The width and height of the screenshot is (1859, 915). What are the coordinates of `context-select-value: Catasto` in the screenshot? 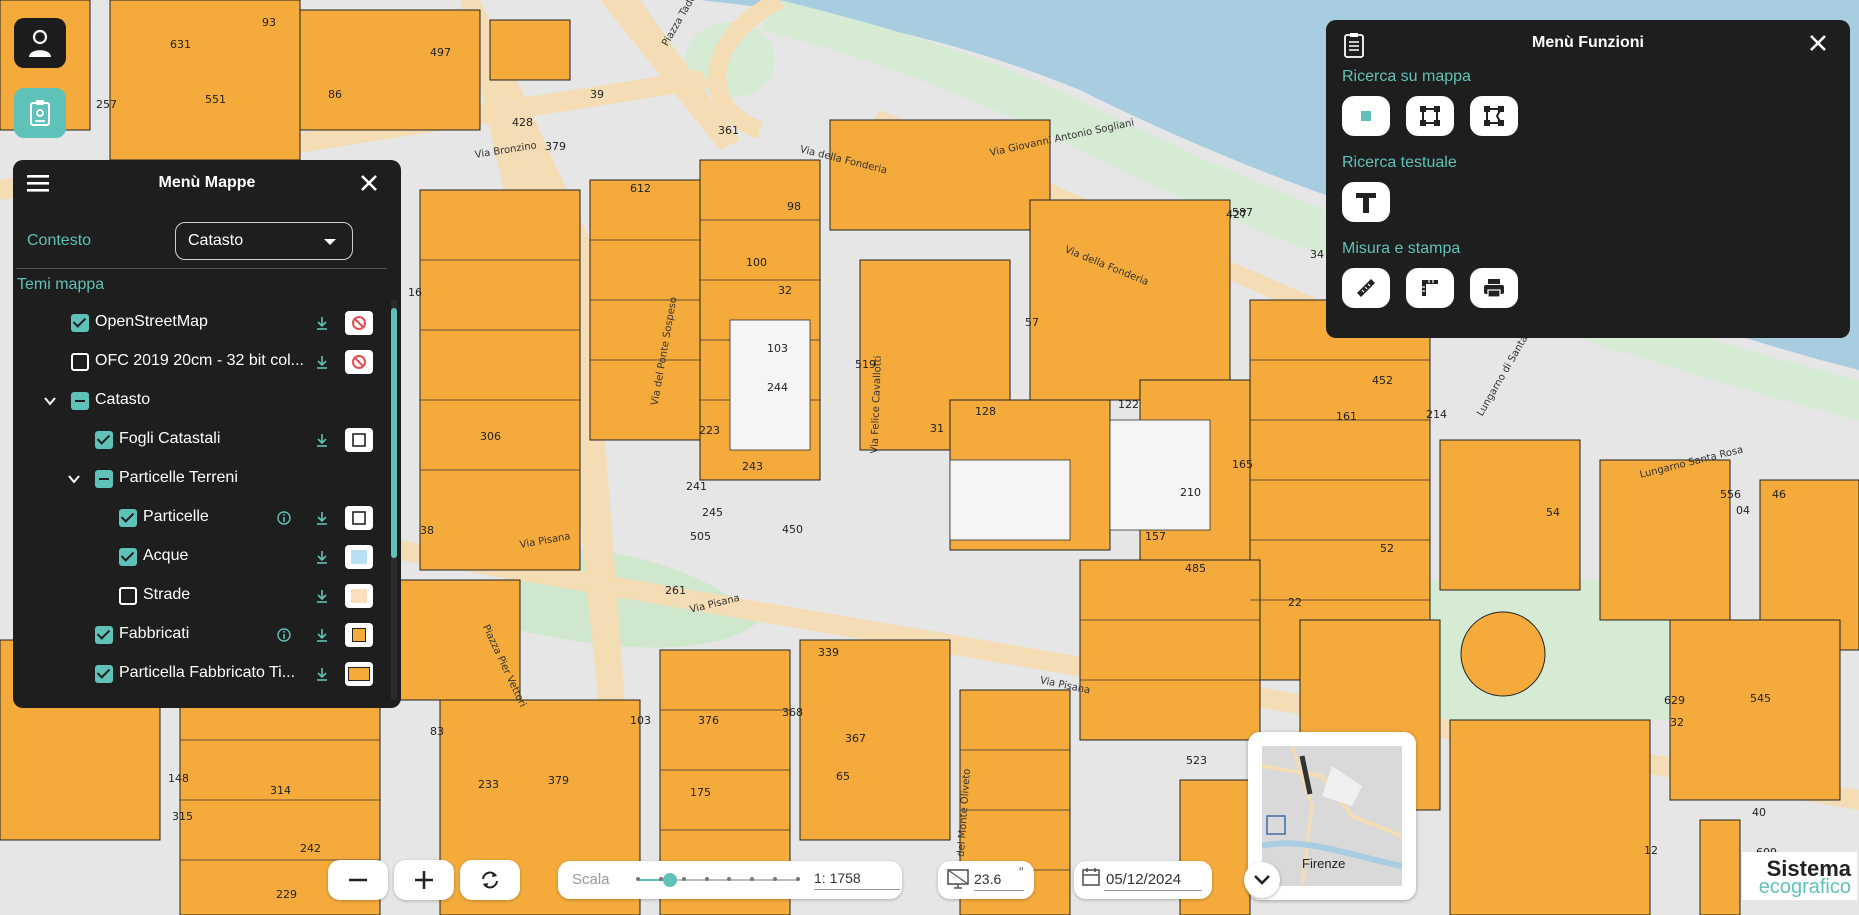 It's located at (216, 240).